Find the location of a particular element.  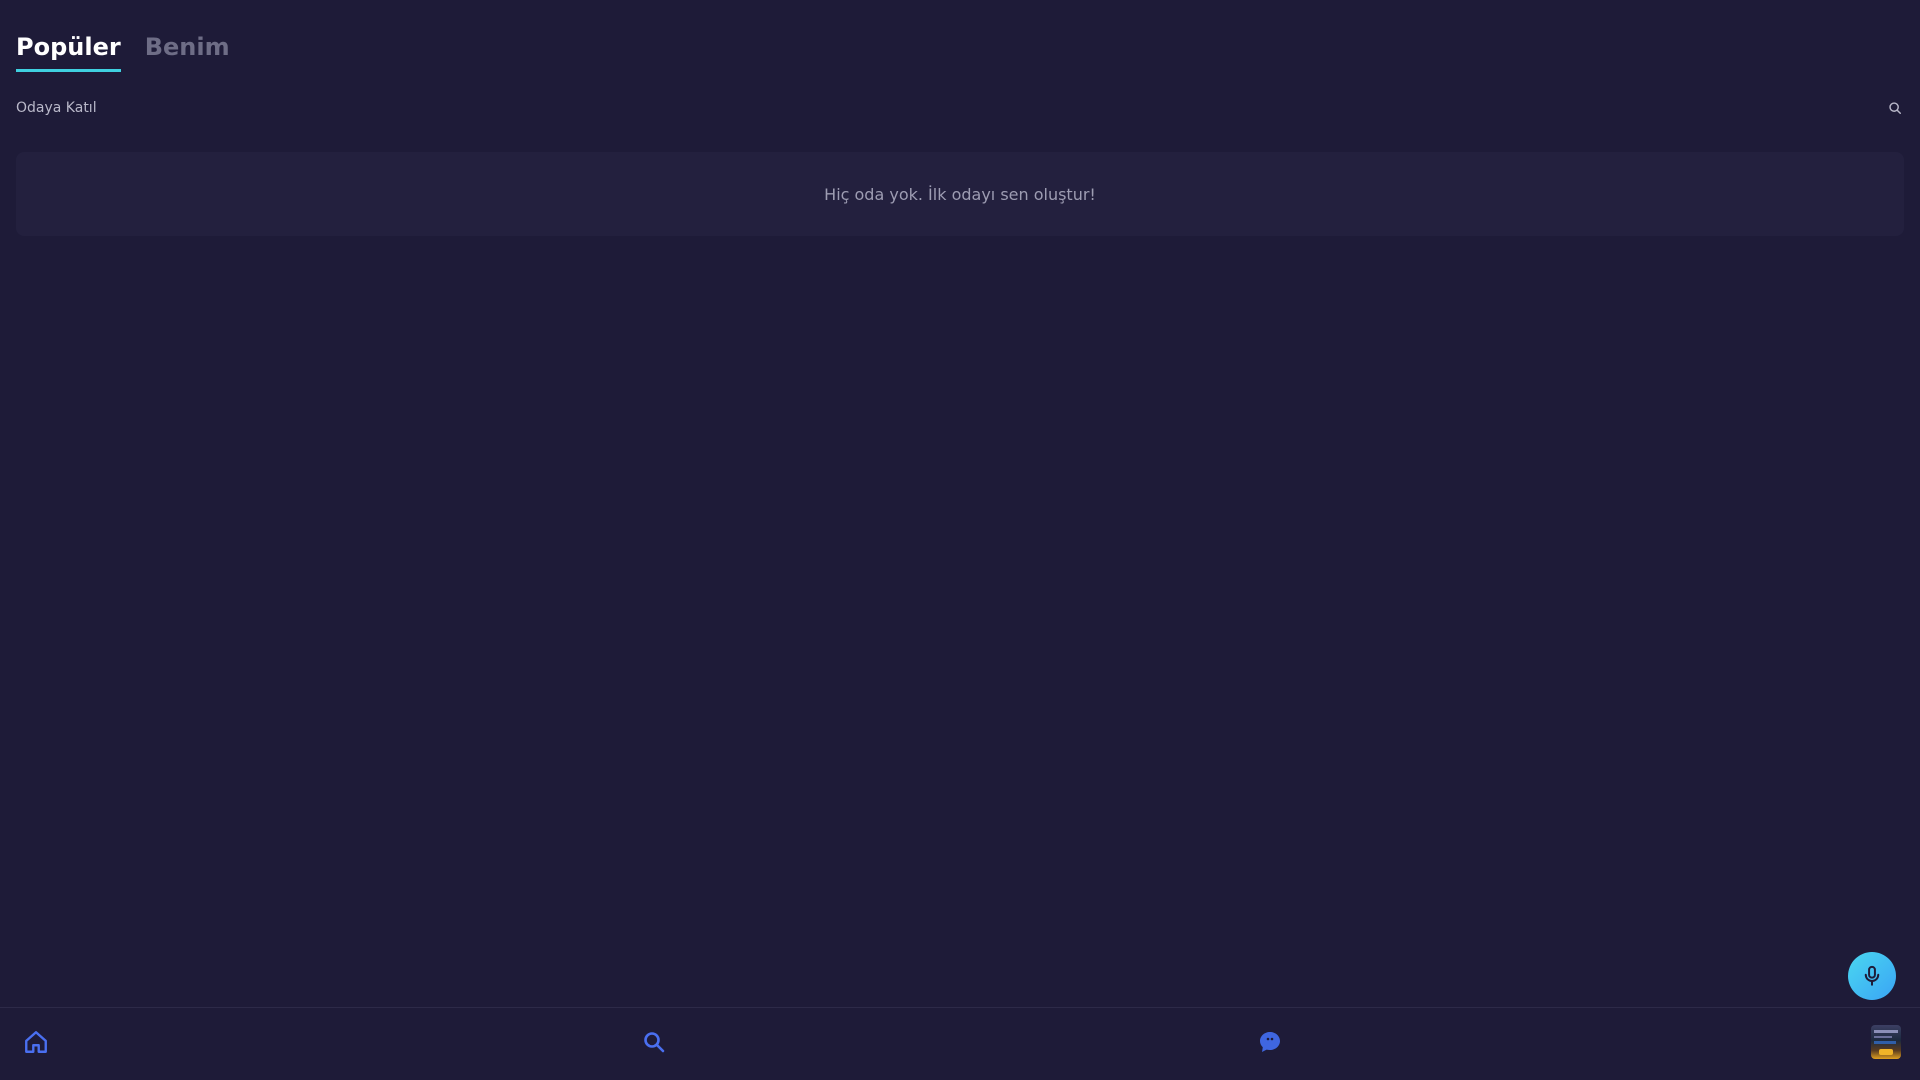

nav-home is located at coordinates (36, 1042).